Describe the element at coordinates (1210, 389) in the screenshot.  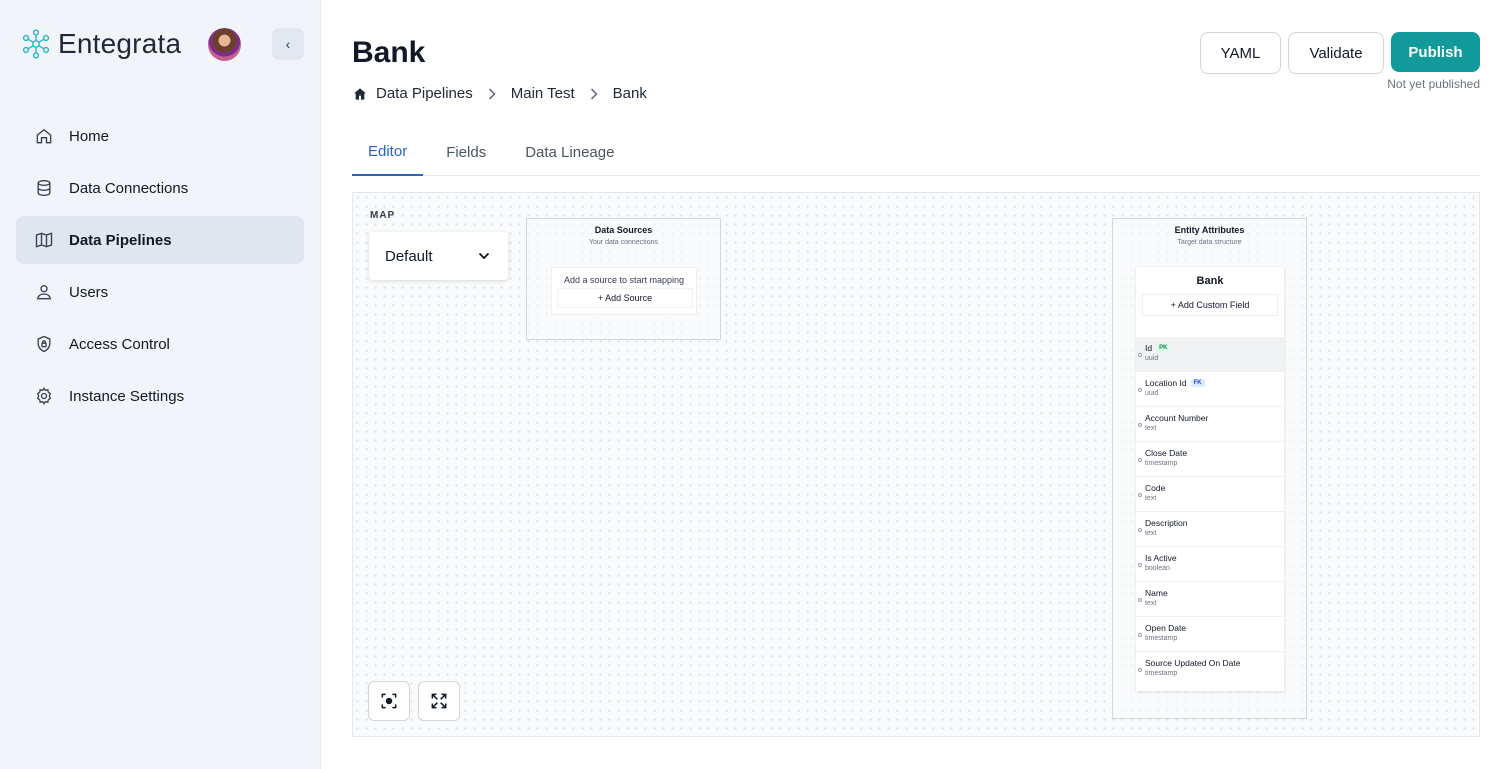
I see `field-row: Location Id FK uuid` at that location.